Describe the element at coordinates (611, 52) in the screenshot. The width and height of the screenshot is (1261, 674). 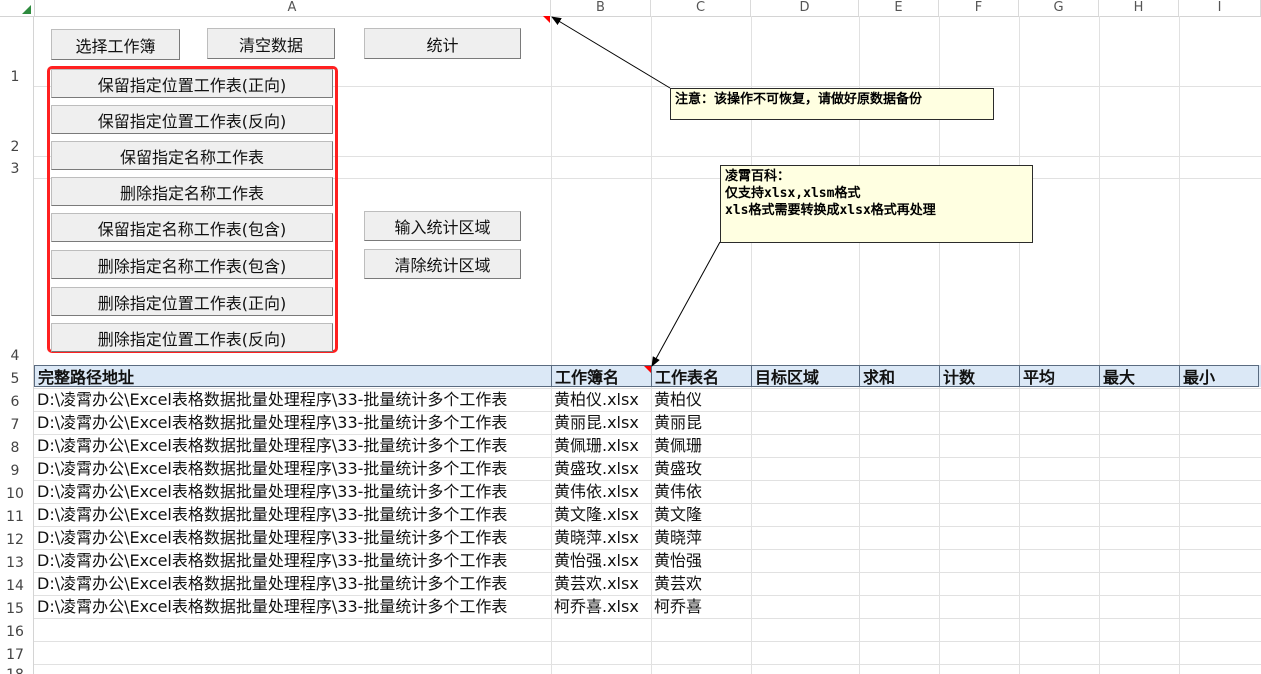
I see `warning-connector` at that location.